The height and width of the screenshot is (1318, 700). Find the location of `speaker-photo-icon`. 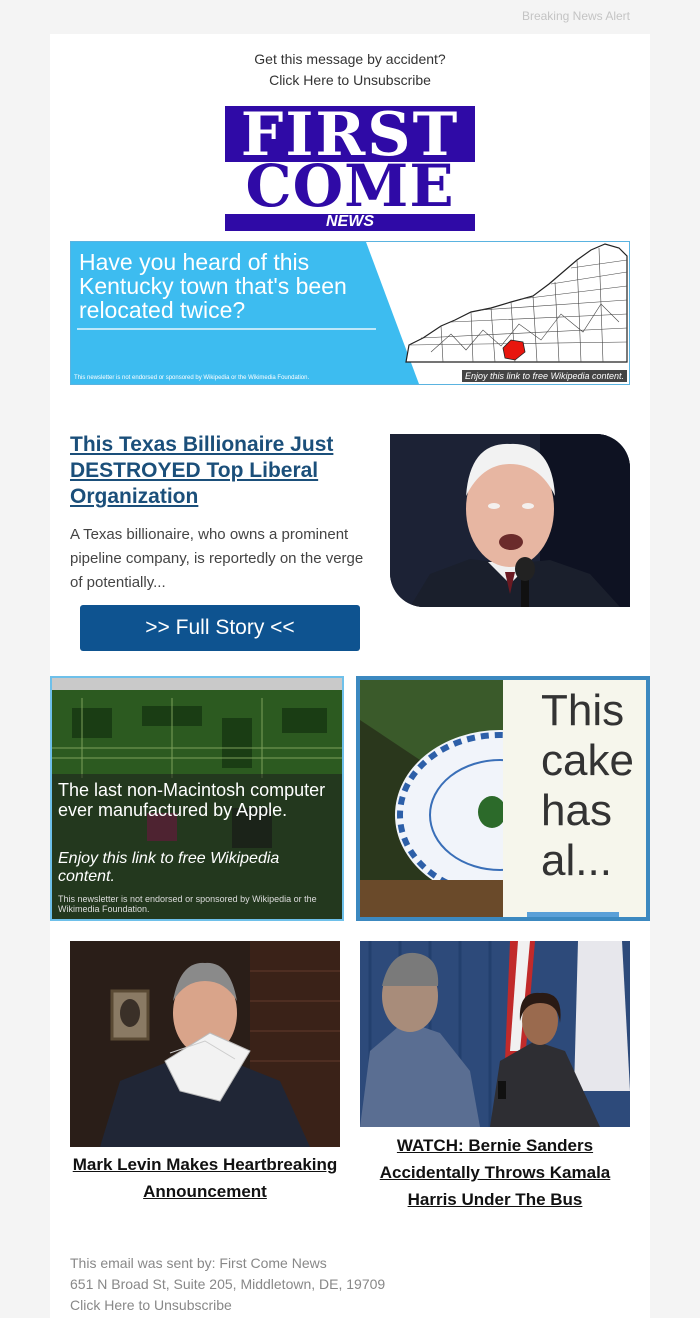

speaker-photo-icon is located at coordinates (510, 520).